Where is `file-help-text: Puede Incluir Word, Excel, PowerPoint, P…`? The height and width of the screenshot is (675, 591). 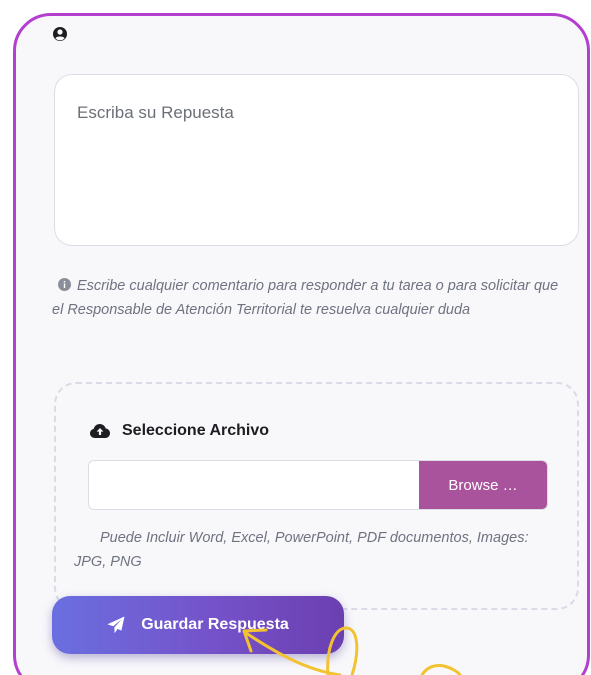
file-help-text: Puede Incluir Word, Excel, PowerPoint, P… is located at coordinates (301, 550).